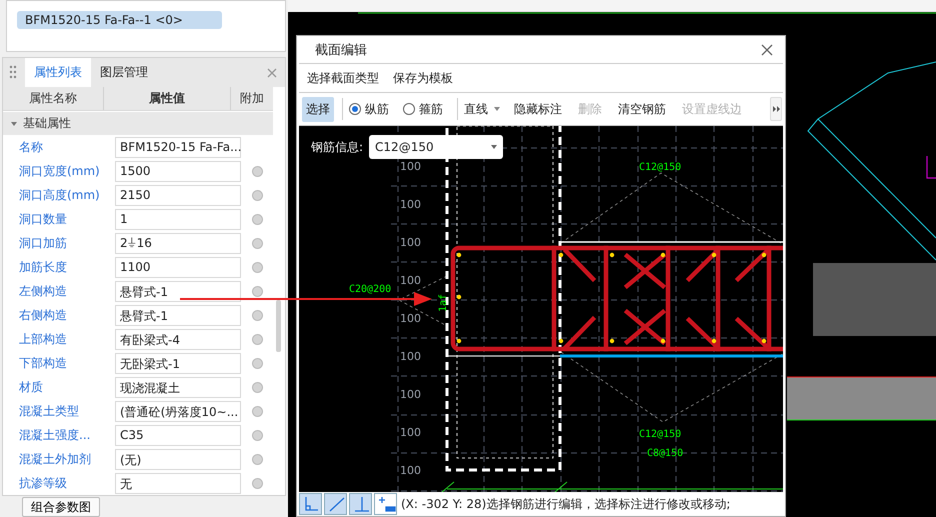 This screenshot has height=517, width=936. Describe the element at coordinates (43, 267) in the screenshot. I see `property-name: 加筋长度` at that location.